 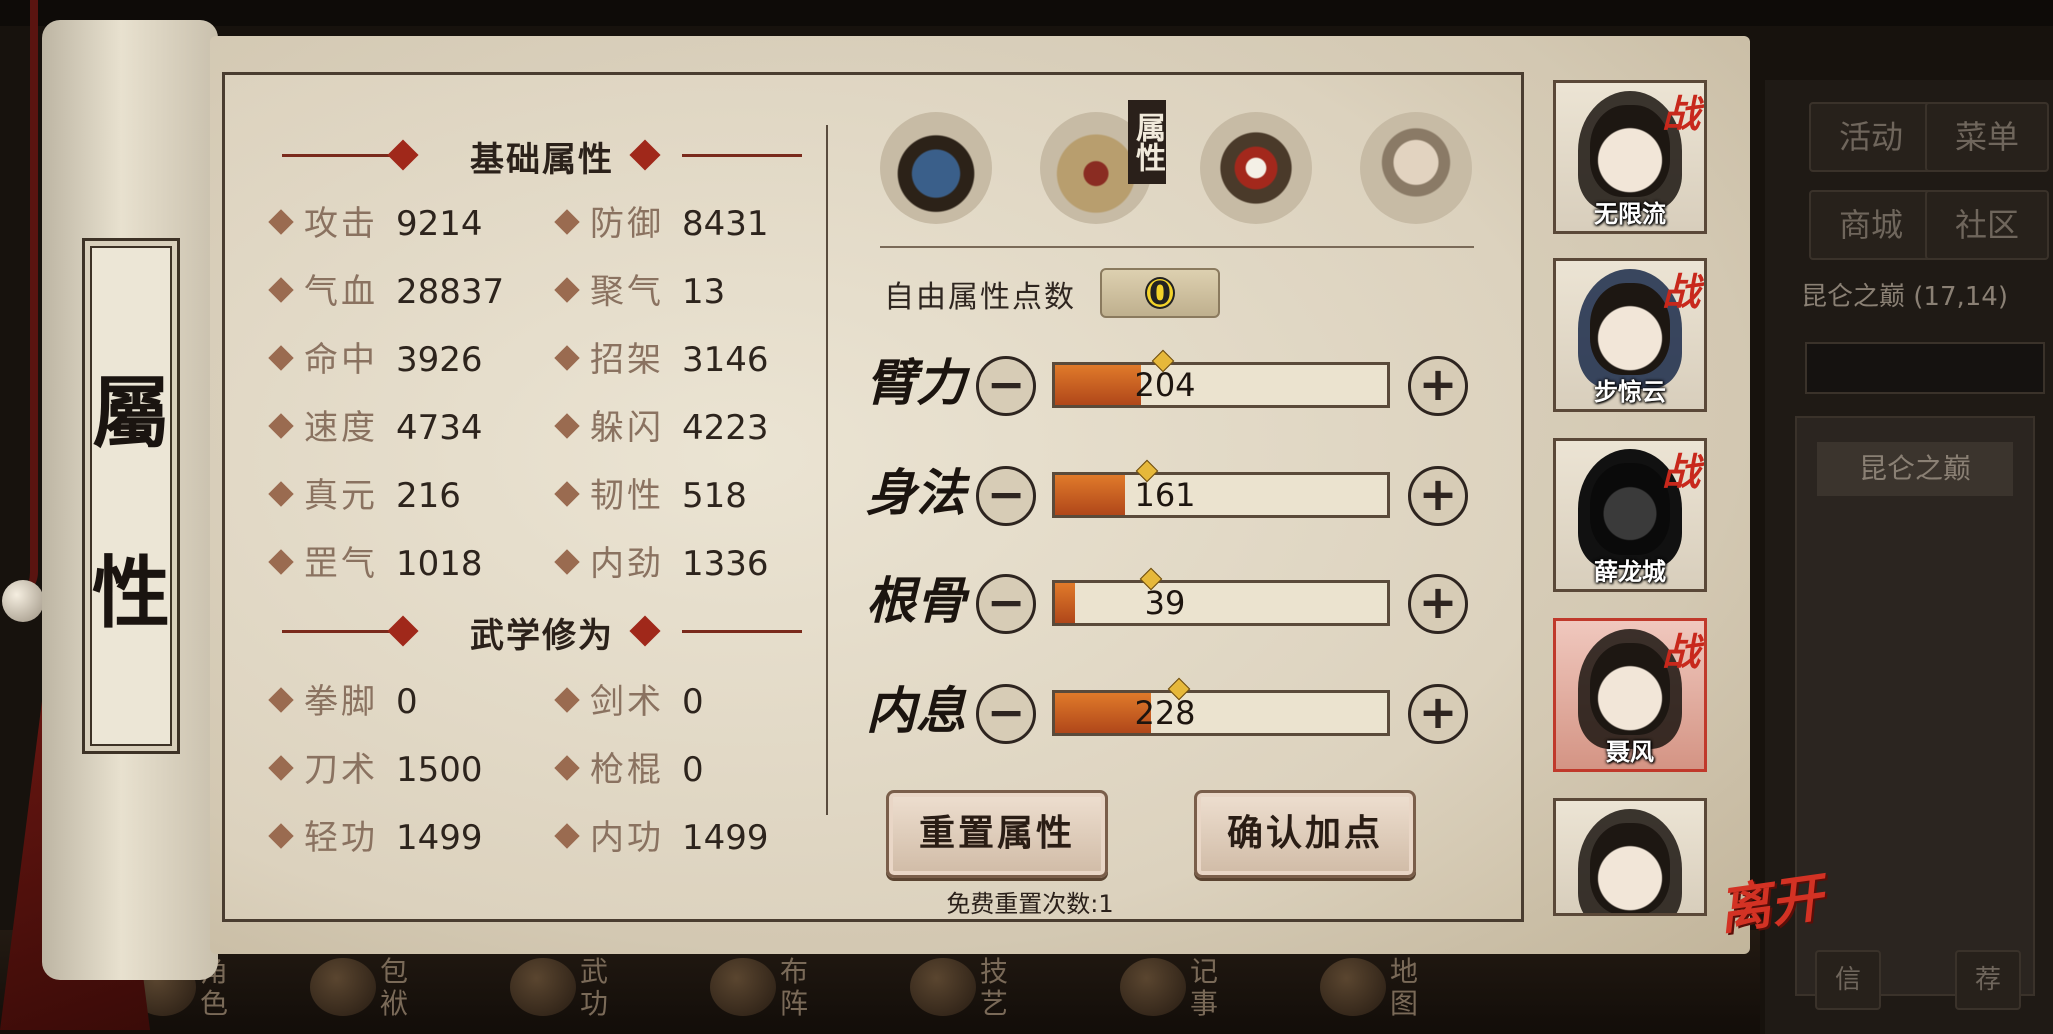 I want to click on map-icon, so click(x=1353, y=987).